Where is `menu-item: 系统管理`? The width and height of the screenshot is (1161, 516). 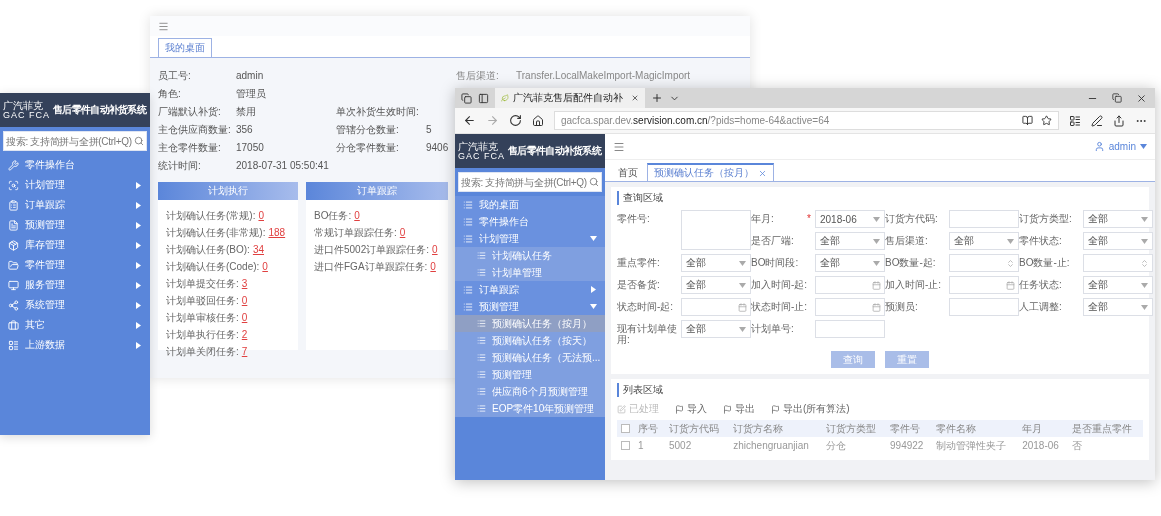 menu-item: 系统管理 is located at coordinates (75, 305).